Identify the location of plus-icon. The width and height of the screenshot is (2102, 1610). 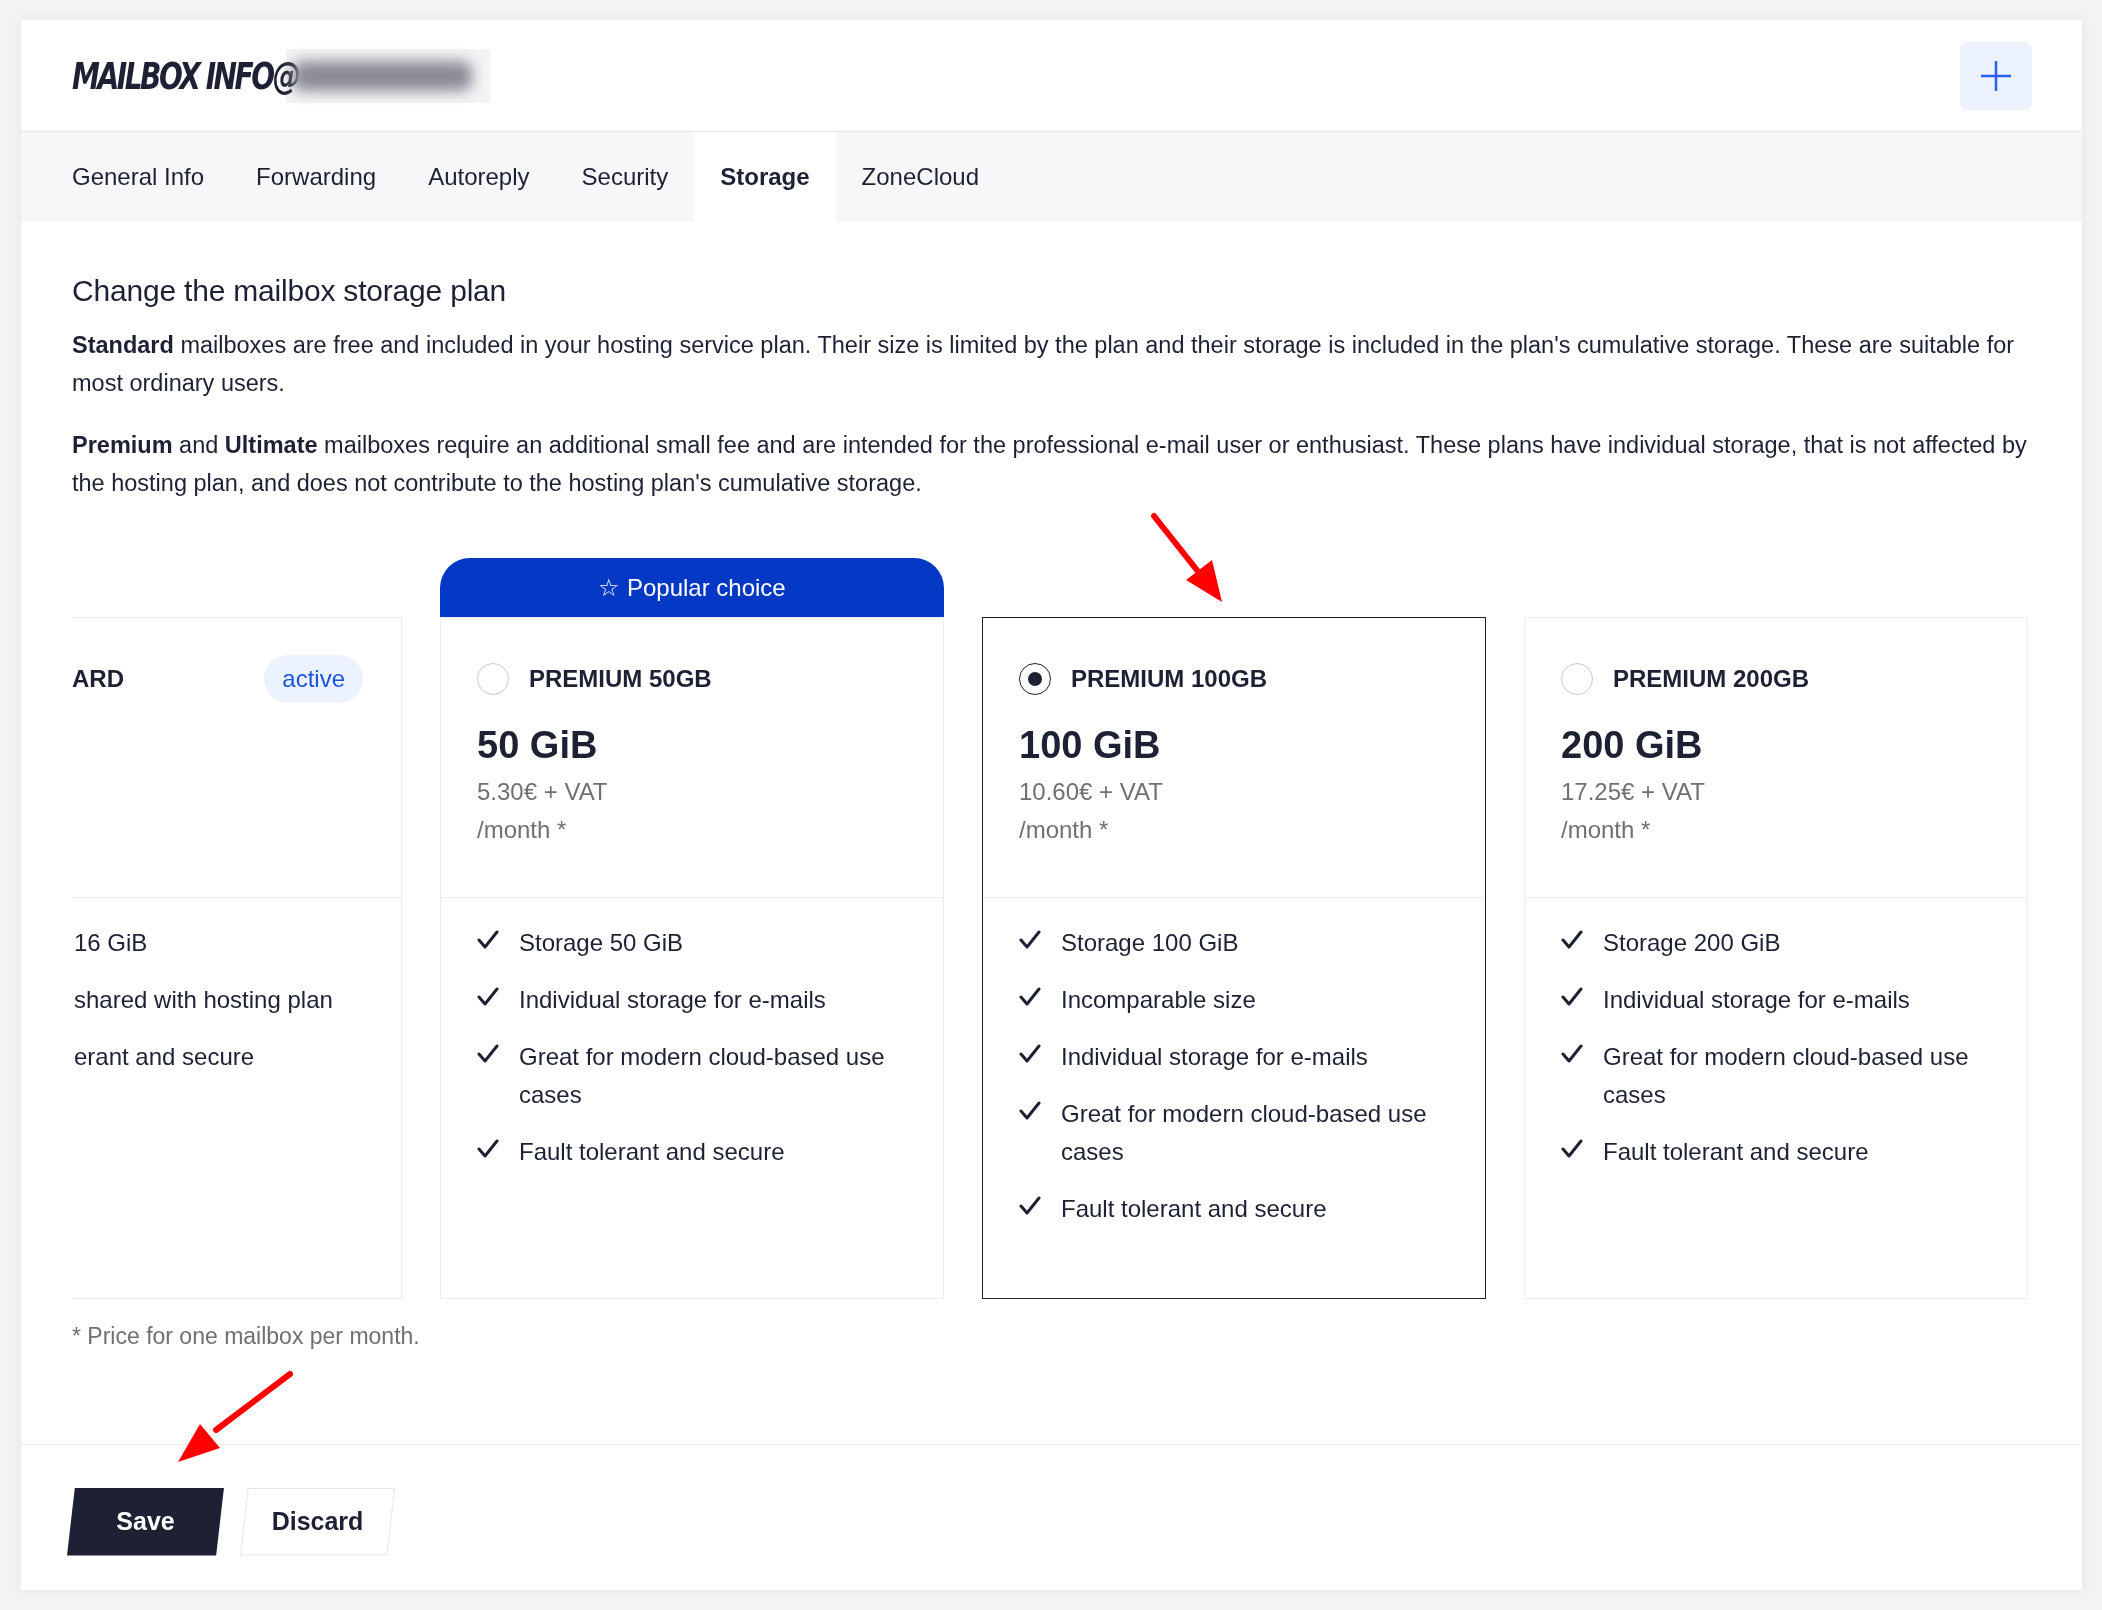
(1996, 75).